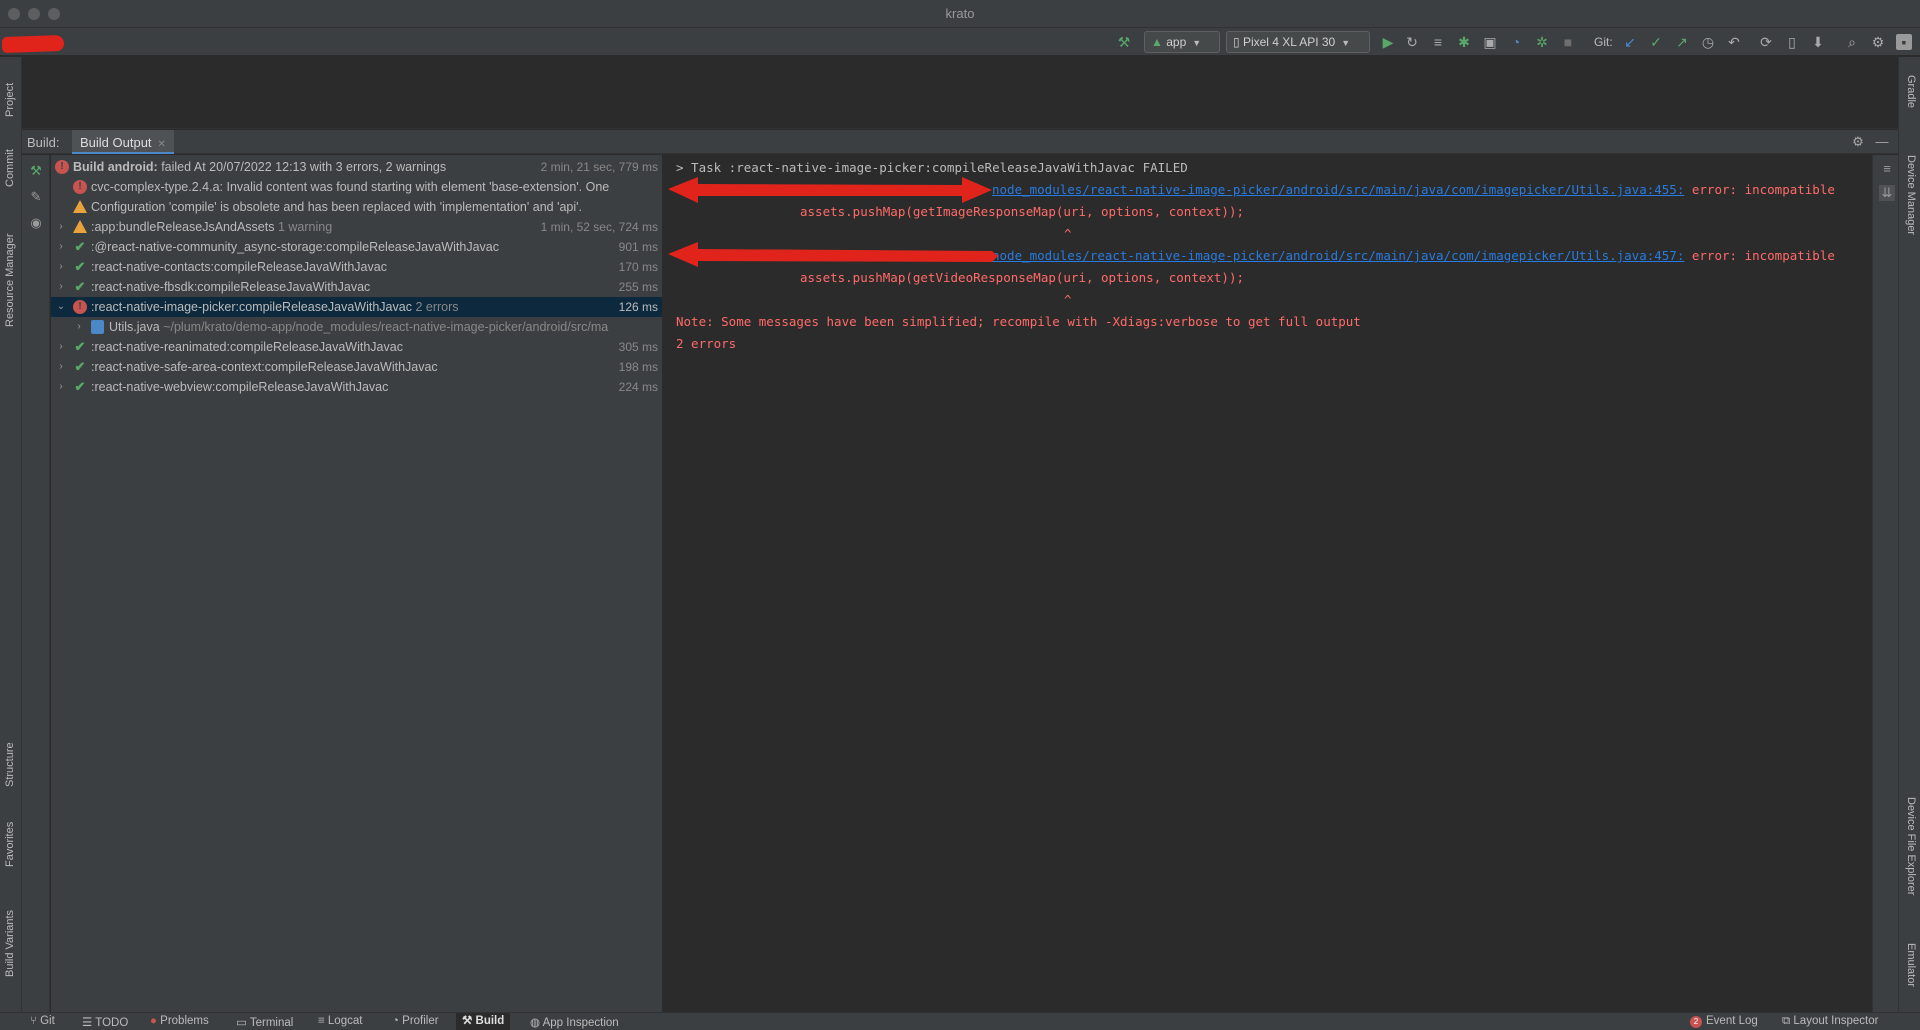 This screenshot has width=1920, height=1030. I want to click on tab-device-file-explorer: Device File Explorer, so click(1911, 846).